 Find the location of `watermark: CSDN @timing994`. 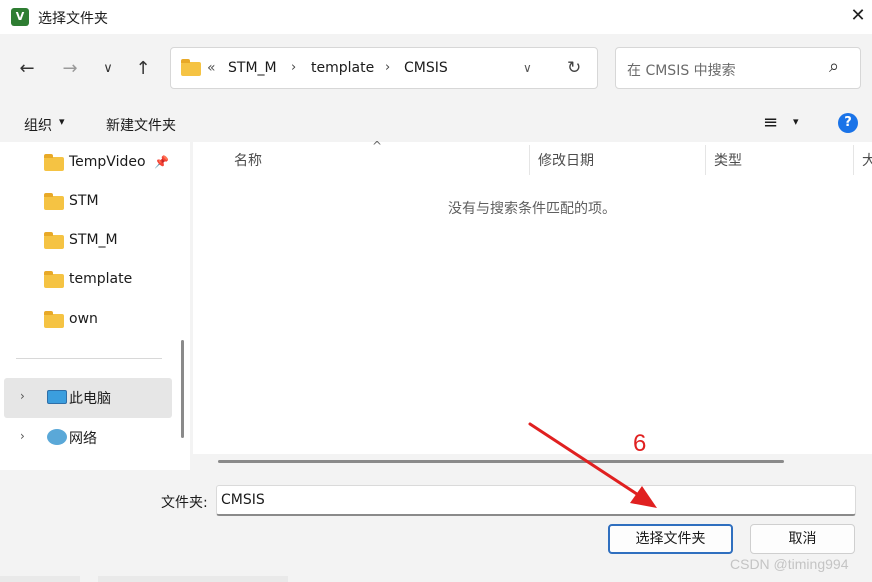

watermark: CSDN @timing994 is located at coordinates (789, 564).